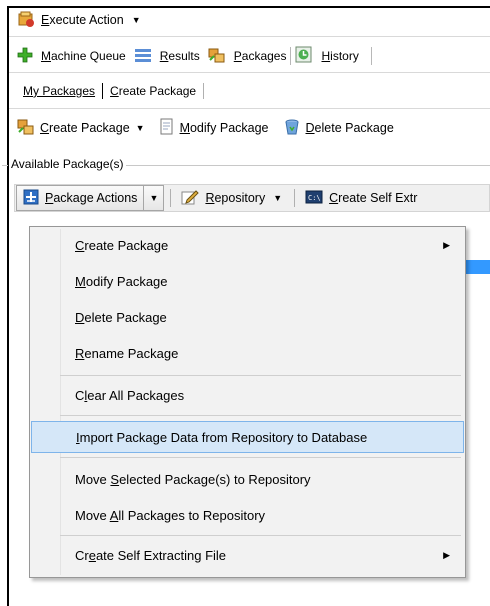 The height and width of the screenshot is (606, 490). What do you see at coordinates (249, 91) in the screenshot?
I see `sub-tabs: My Packages Create Package` at bounding box center [249, 91].